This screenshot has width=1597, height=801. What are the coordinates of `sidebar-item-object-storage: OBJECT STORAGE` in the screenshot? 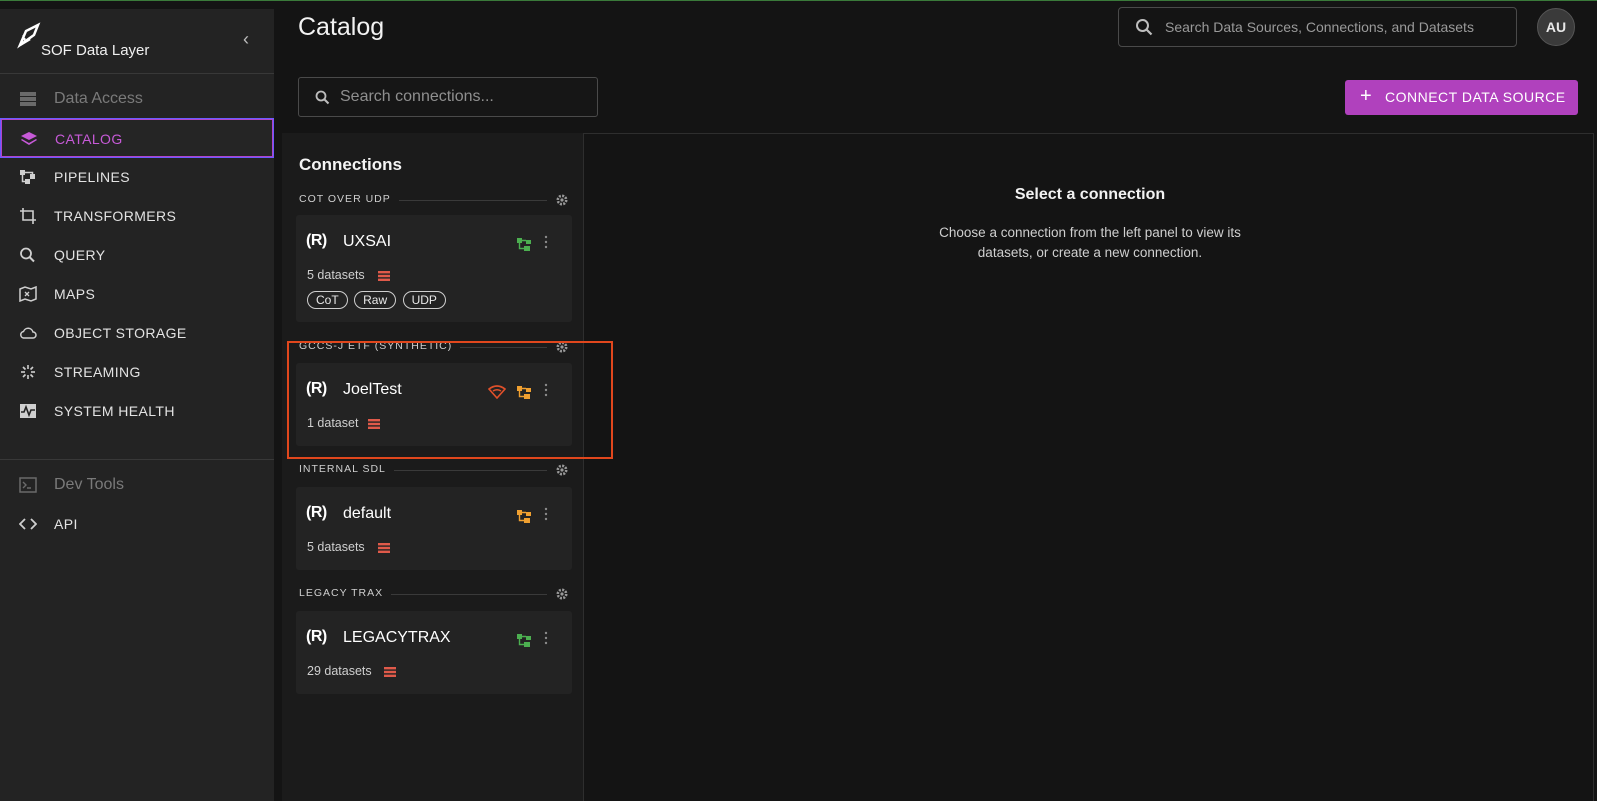 It's located at (137, 333).